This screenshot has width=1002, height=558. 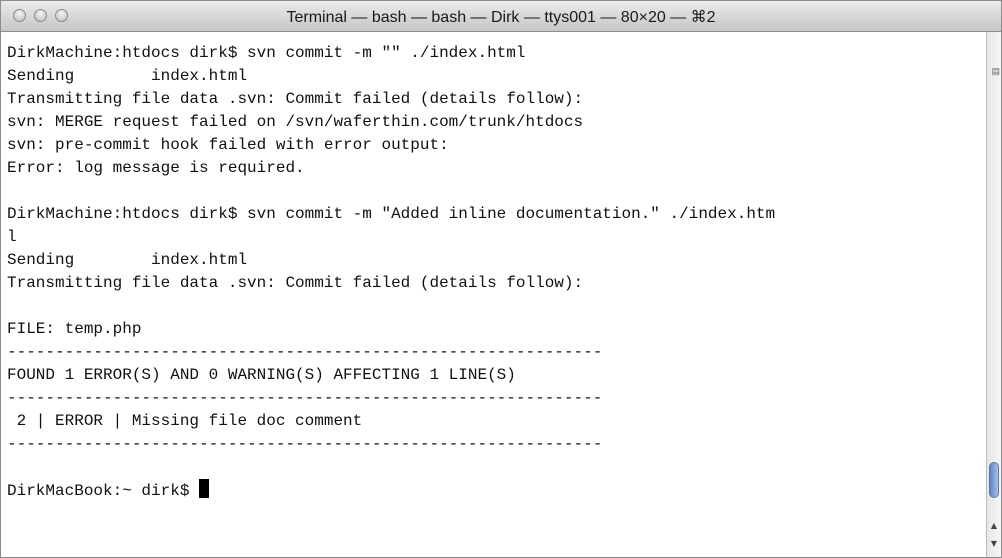 I want to click on scroll-thumb, so click(x=994, y=480).